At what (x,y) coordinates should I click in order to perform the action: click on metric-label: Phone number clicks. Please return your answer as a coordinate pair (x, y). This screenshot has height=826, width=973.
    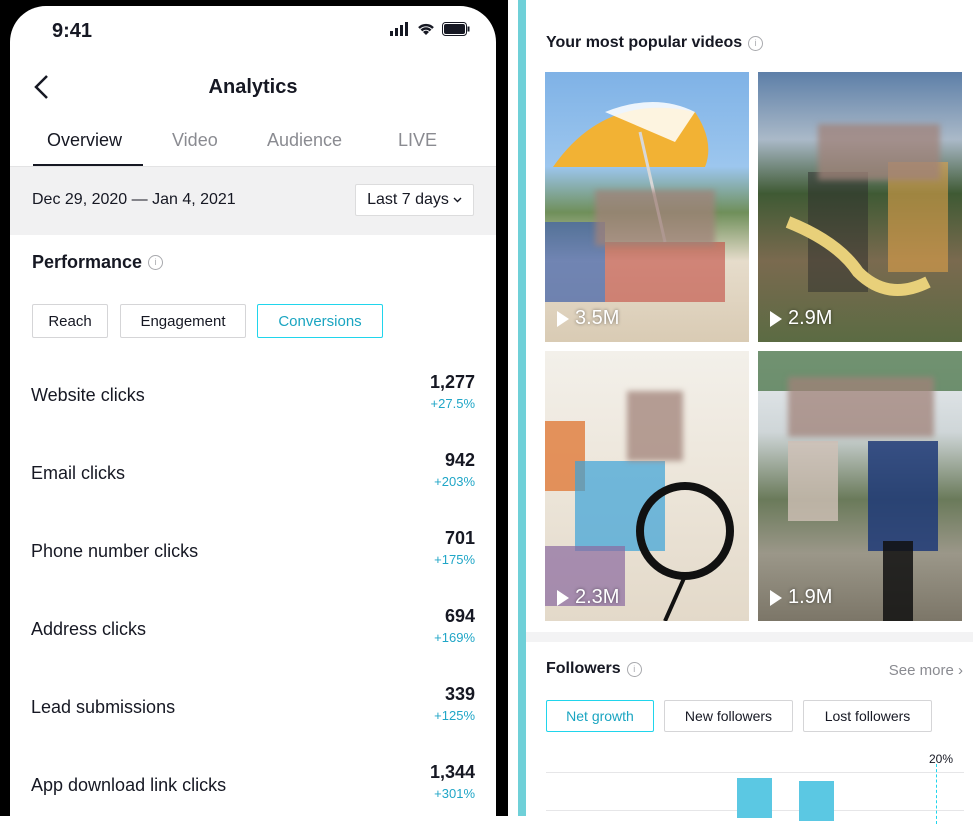
    Looking at the image, I should click on (115, 551).